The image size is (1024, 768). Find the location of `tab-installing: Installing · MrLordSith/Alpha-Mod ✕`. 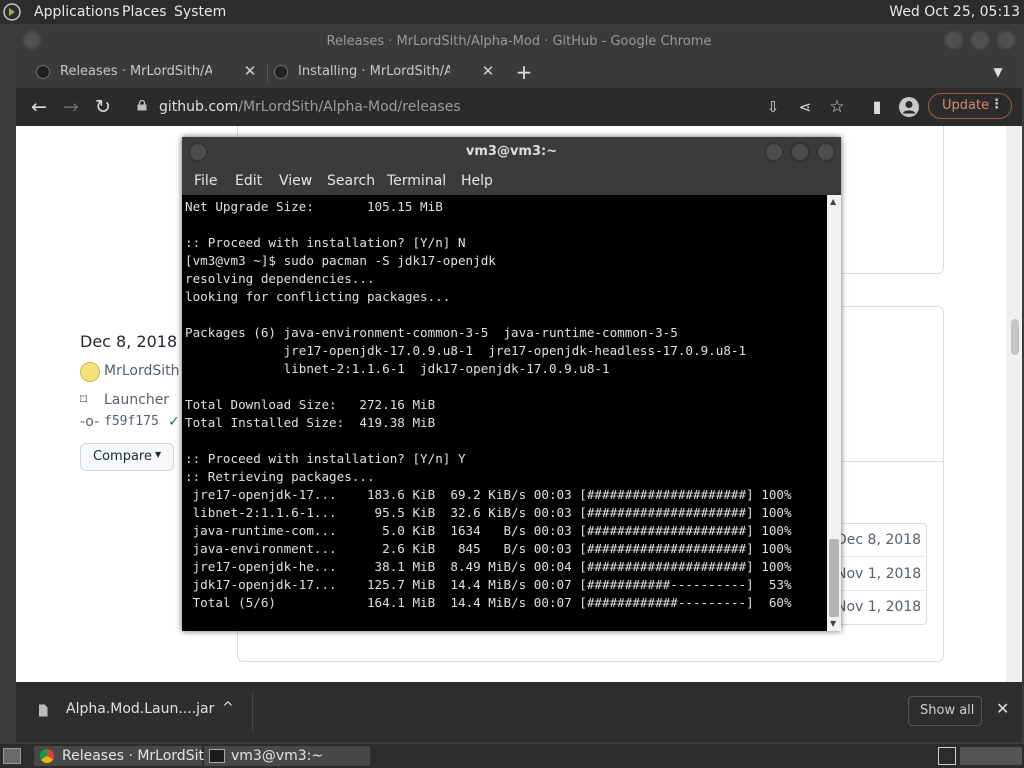

tab-installing: Installing · MrLordSith/Alpha-Mod ✕ is located at coordinates (379, 72).